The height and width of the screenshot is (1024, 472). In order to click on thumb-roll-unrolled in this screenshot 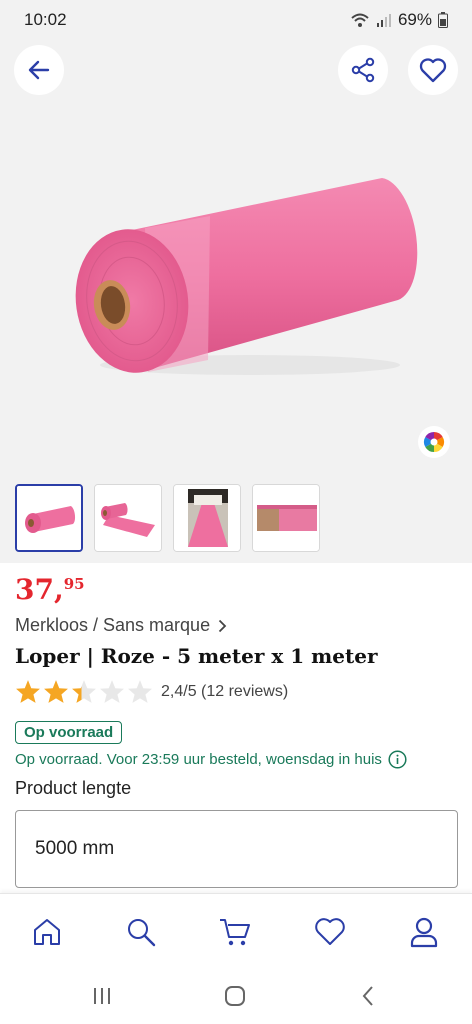, I will do `click(128, 518)`.